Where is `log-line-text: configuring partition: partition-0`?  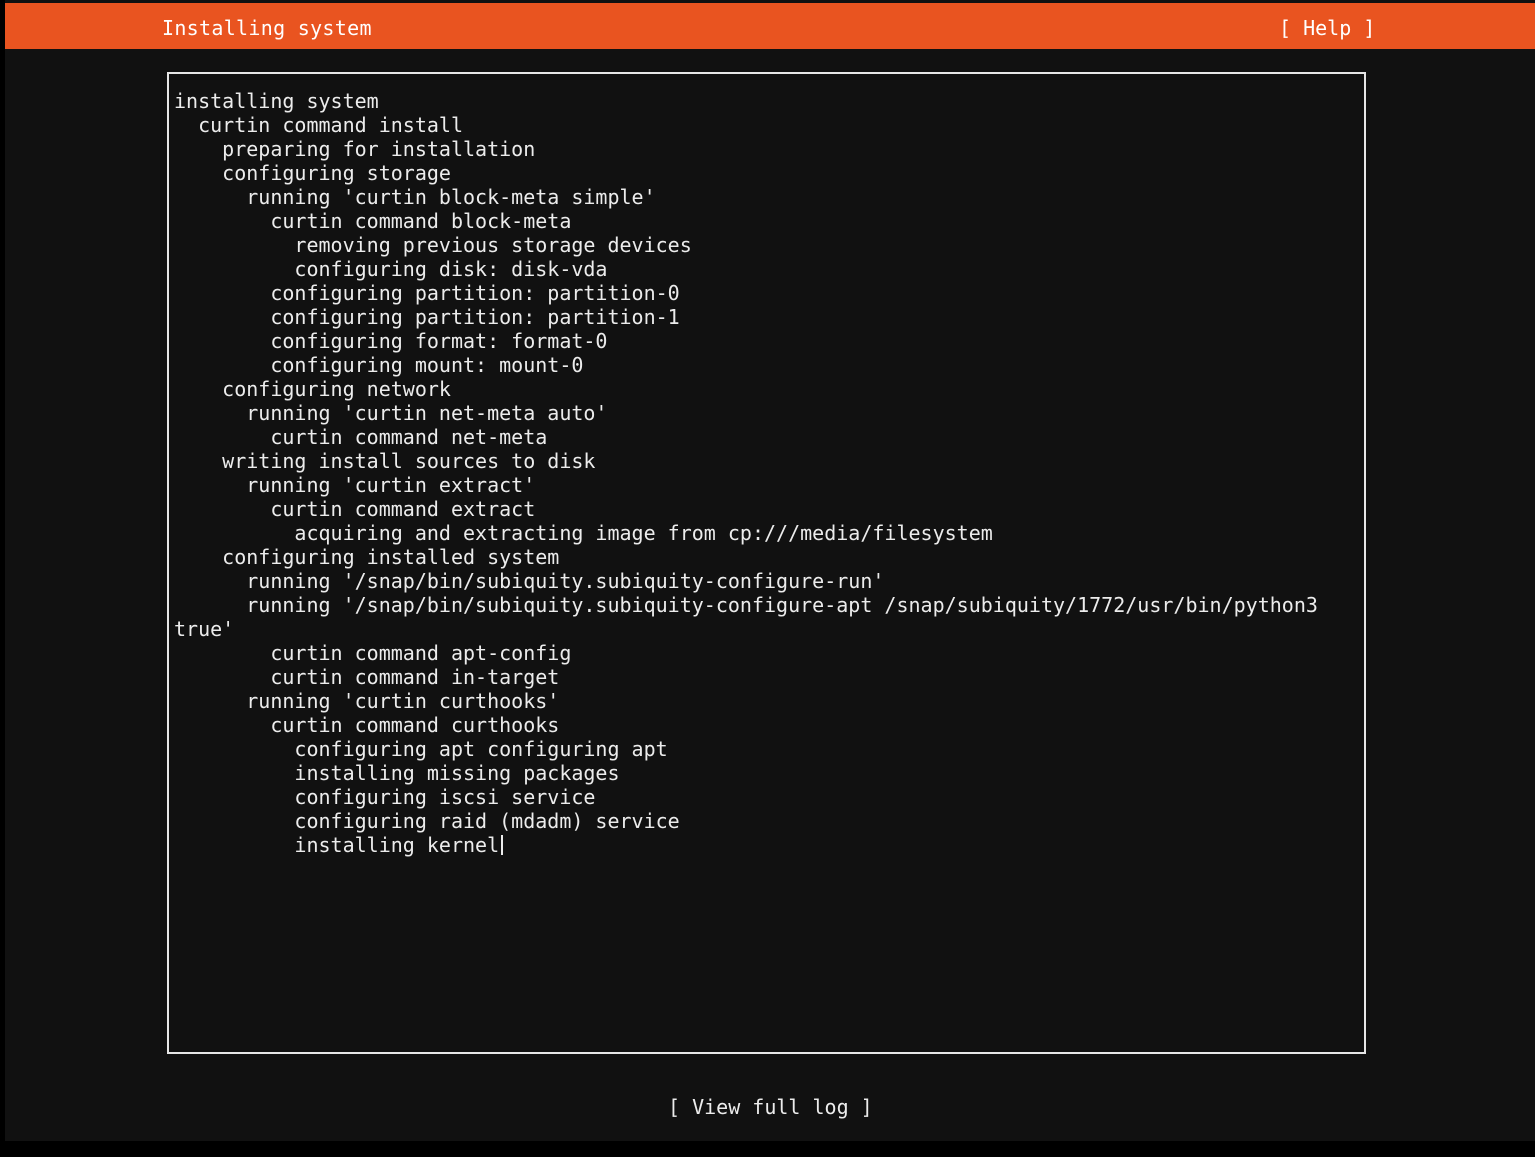 log-line-text: configuring partition: partition-0 is located at coordinates (427, 293).